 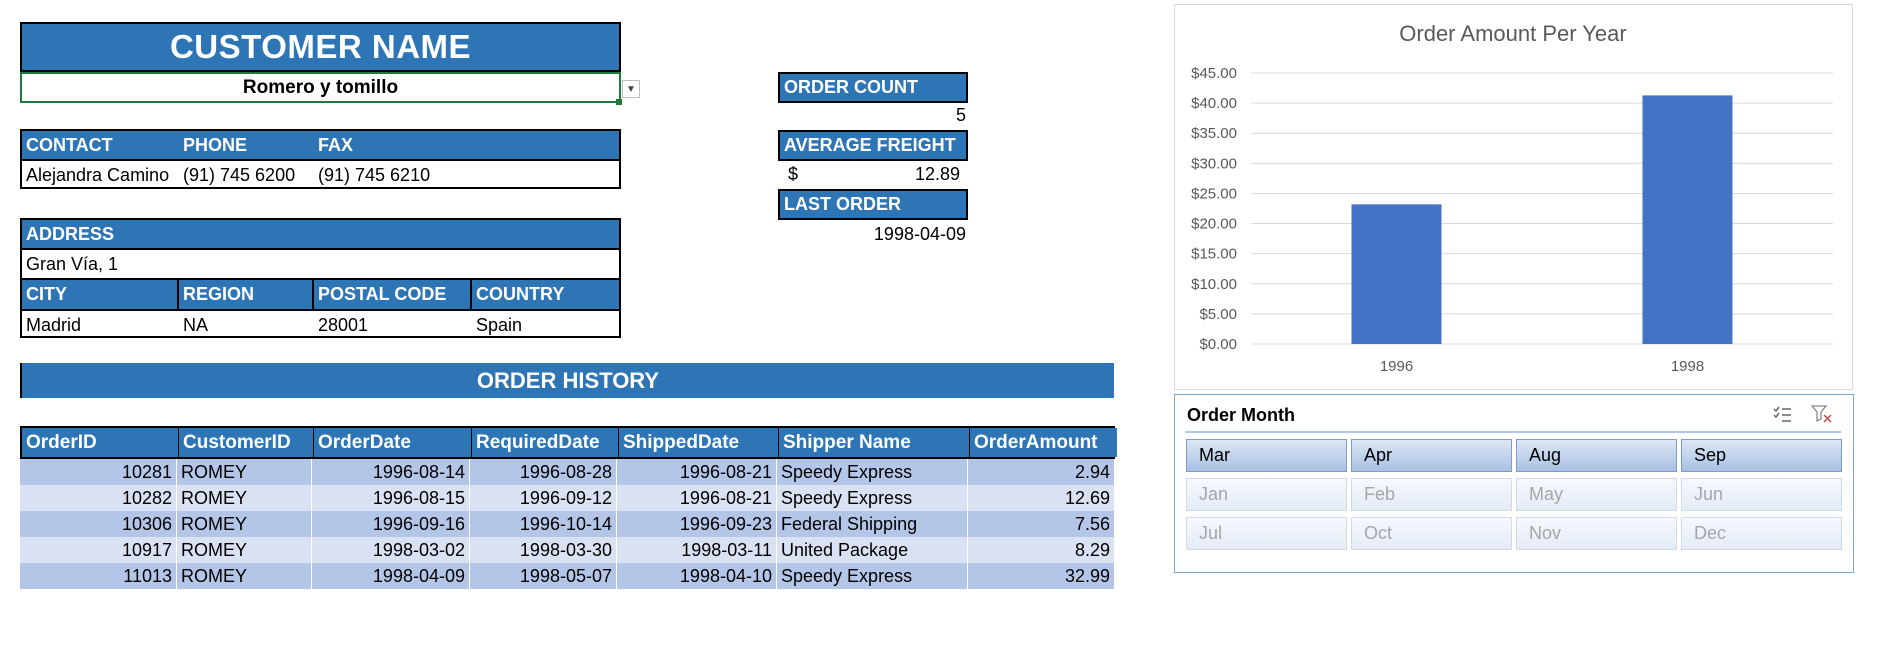 What do you see at coordinates (872, 550) in the screenshot?
I see `cell-shipper-name: United Package` at bounding box center [872, 550].